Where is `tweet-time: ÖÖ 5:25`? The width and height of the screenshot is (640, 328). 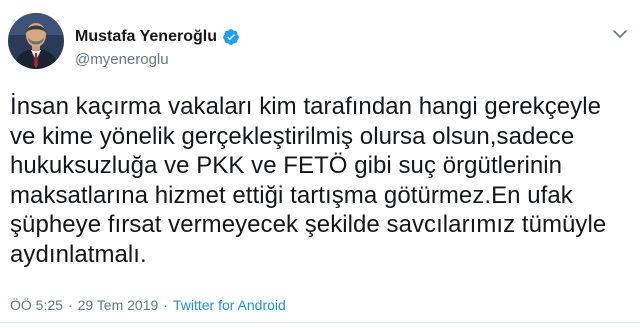
tweet-time: ÖÖ 5:25 is located at coordinates (36, 305).